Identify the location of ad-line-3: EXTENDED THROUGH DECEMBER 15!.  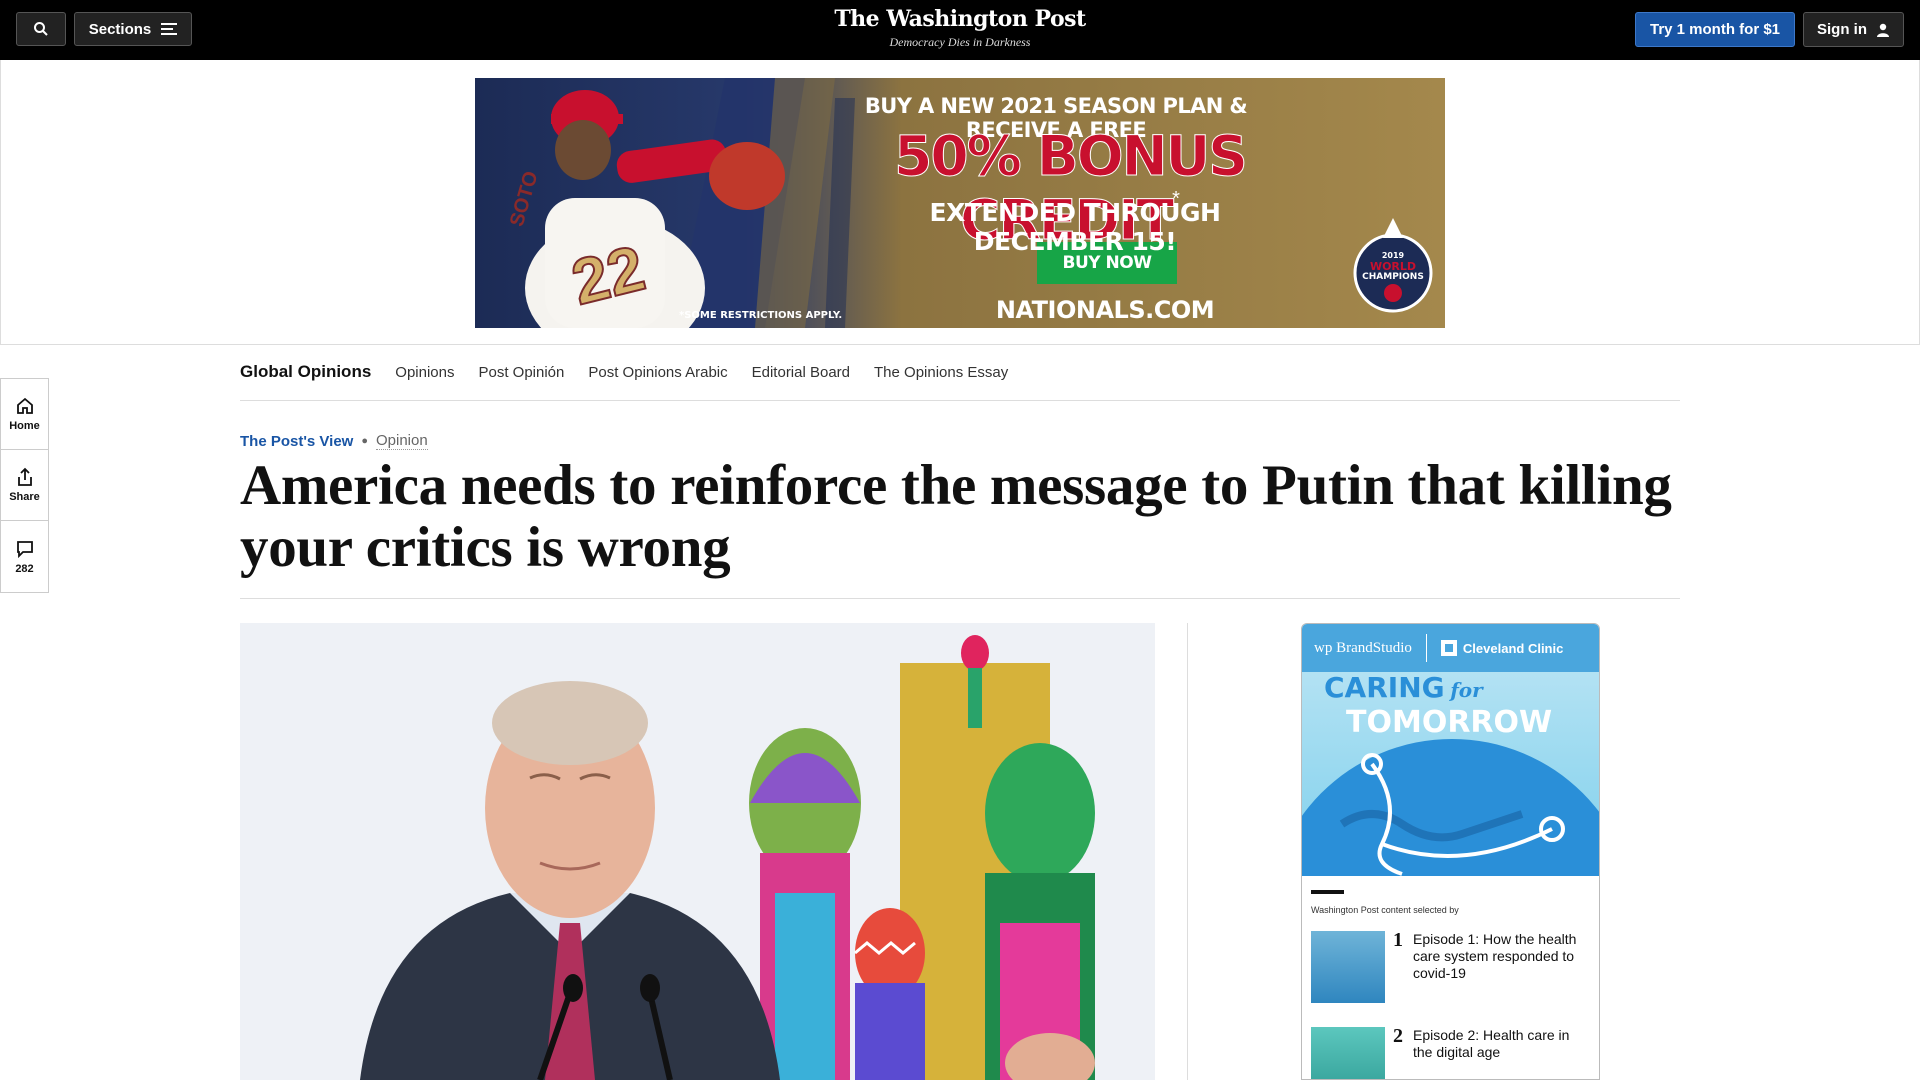
(1075, 227).